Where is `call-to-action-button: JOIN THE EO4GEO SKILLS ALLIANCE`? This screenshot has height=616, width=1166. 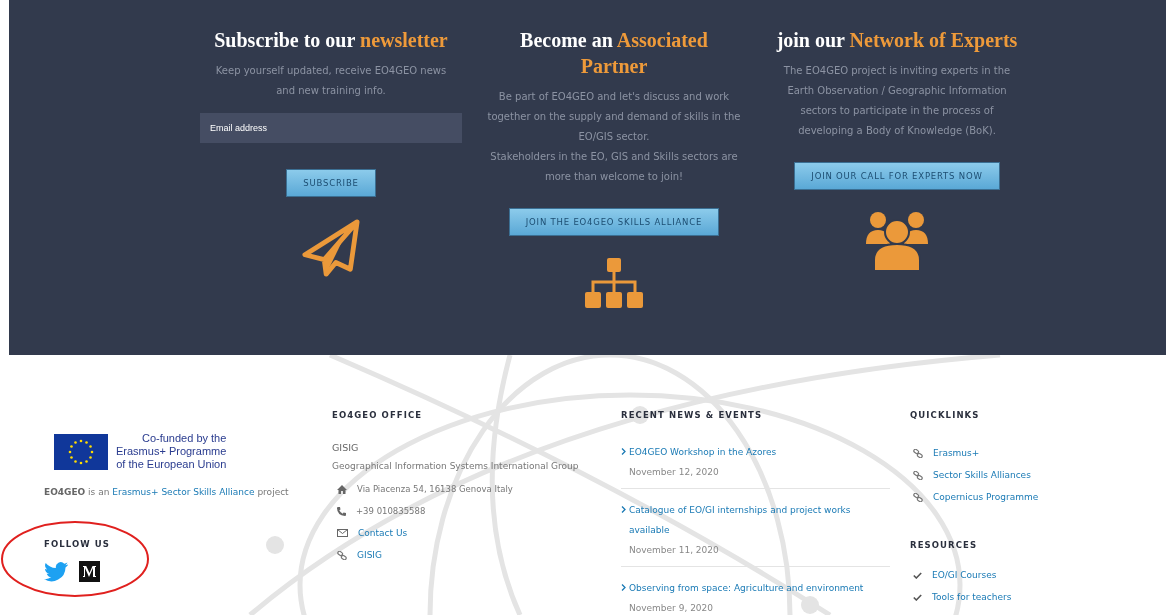
call-to-action-button: JOIN THE EO4GEO SKILLS ALLIANCE is located at coordinates (614, 222).